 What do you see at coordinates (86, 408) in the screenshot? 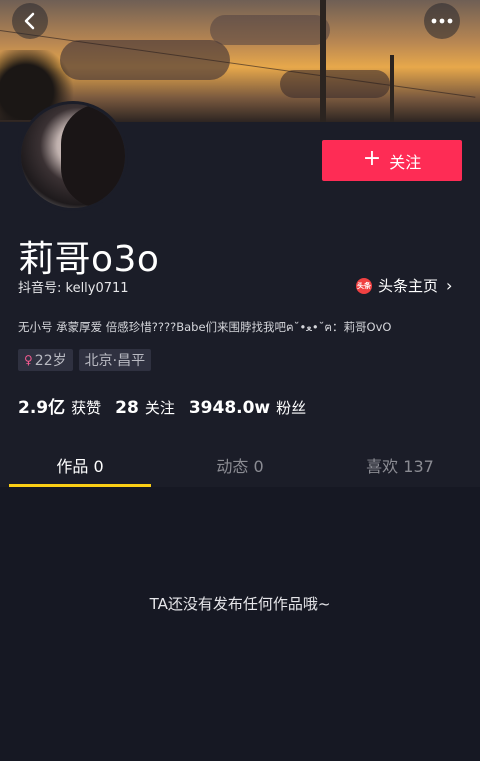
I see `likes-label: 获赞` at bounding box center [86, 408].